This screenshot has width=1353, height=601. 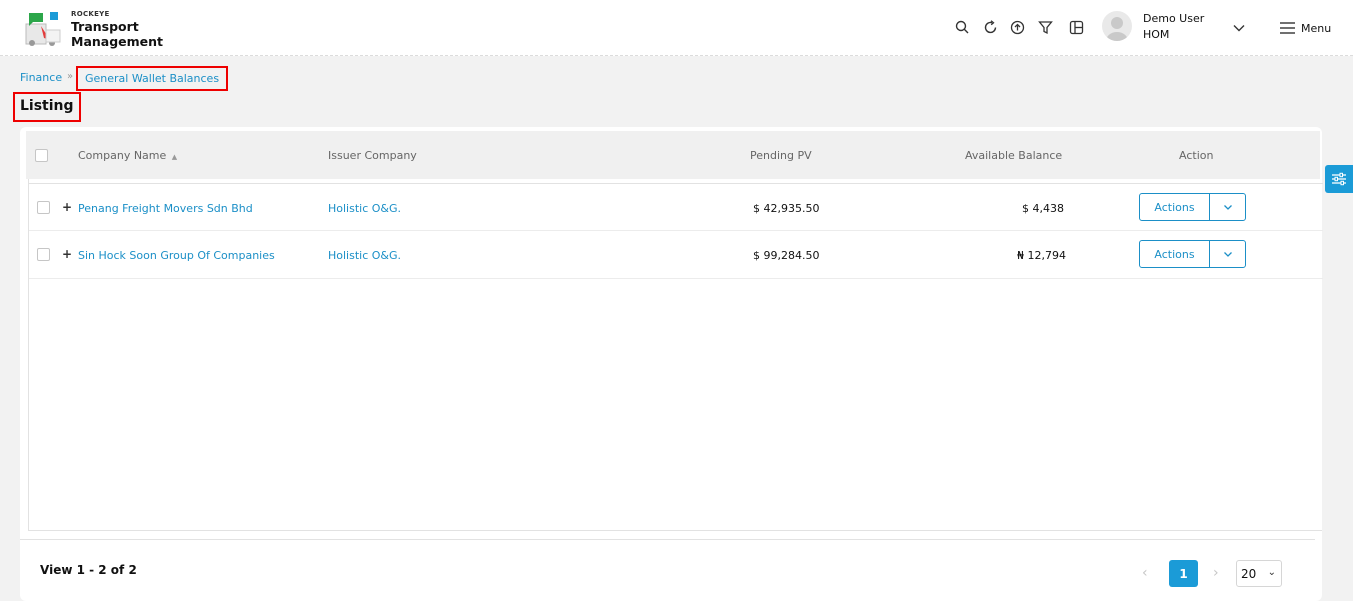 I want to click on filter-icon, so click(x=1045, y=27).